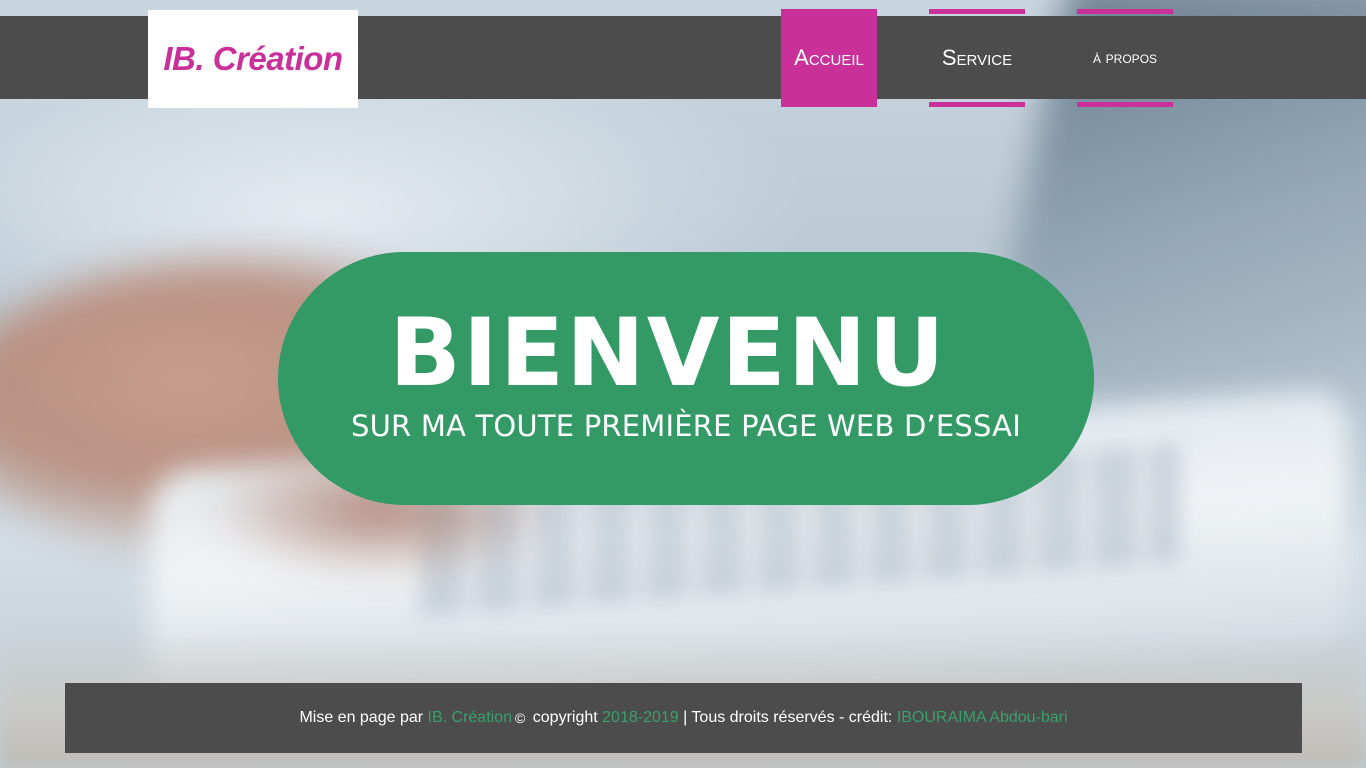 The height and width of the screenshot is (768, 1366). I want to click on hero-subtitle: SUR MA TOUTE PREMIÈRE PAGE WEB D’ESSAI, so click(686, 426).